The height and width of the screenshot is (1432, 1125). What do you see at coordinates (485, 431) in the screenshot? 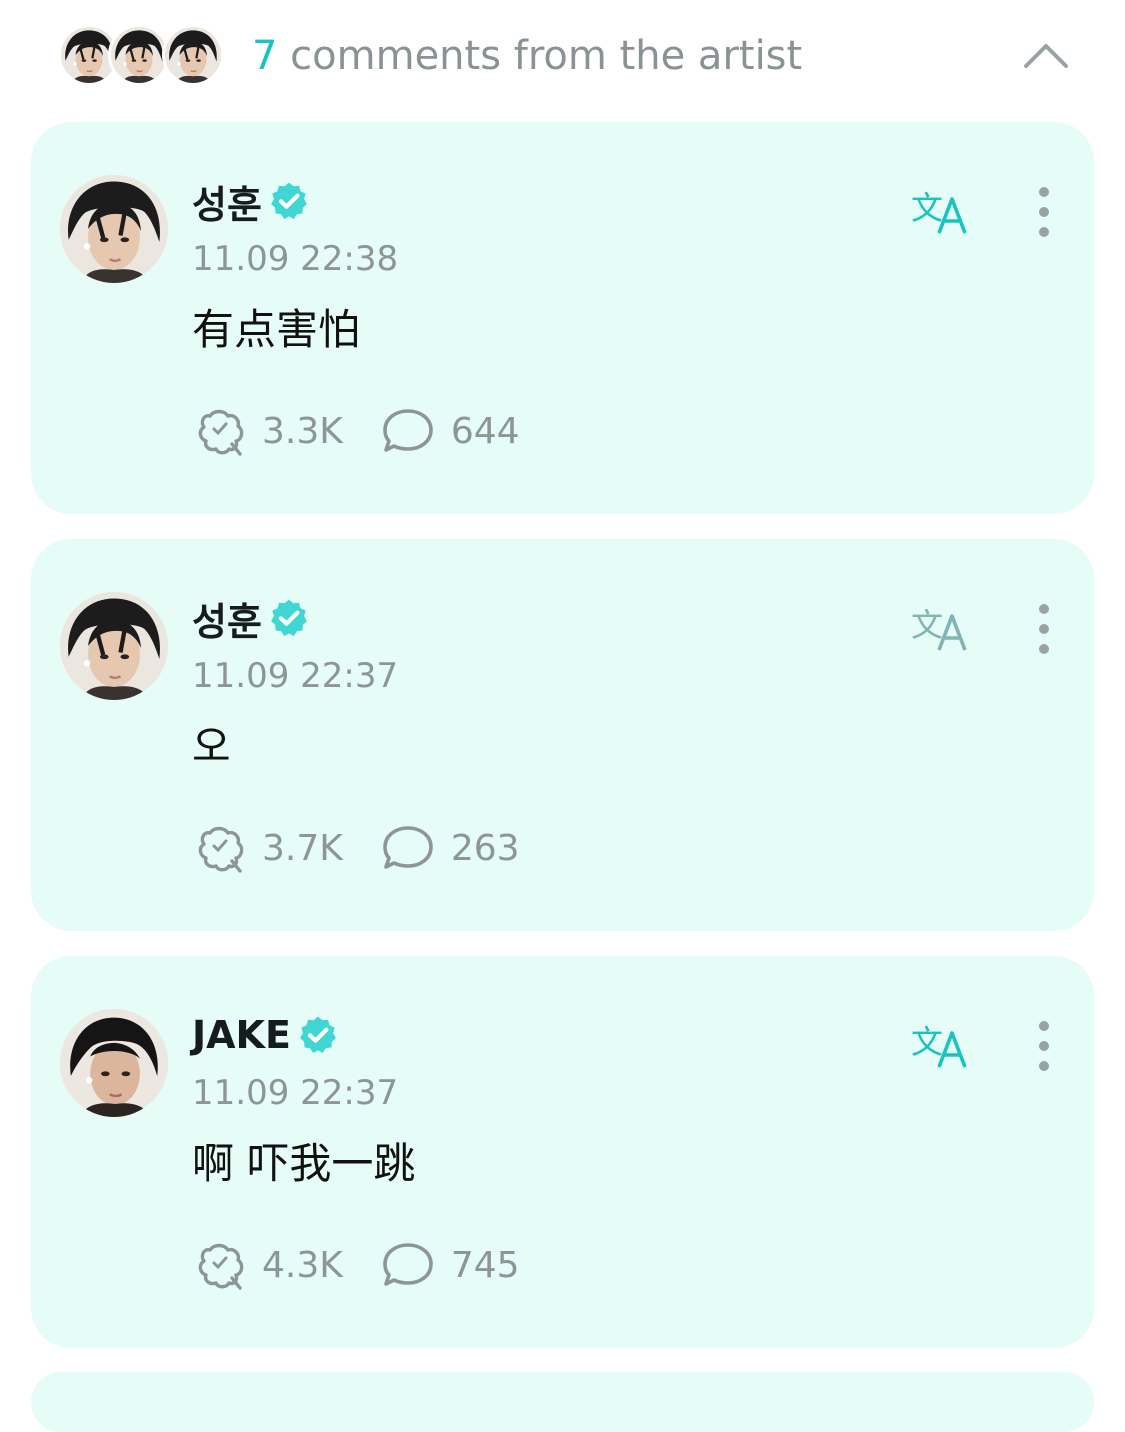
I see `reply-count: 644` at bounding box center [485, 431].